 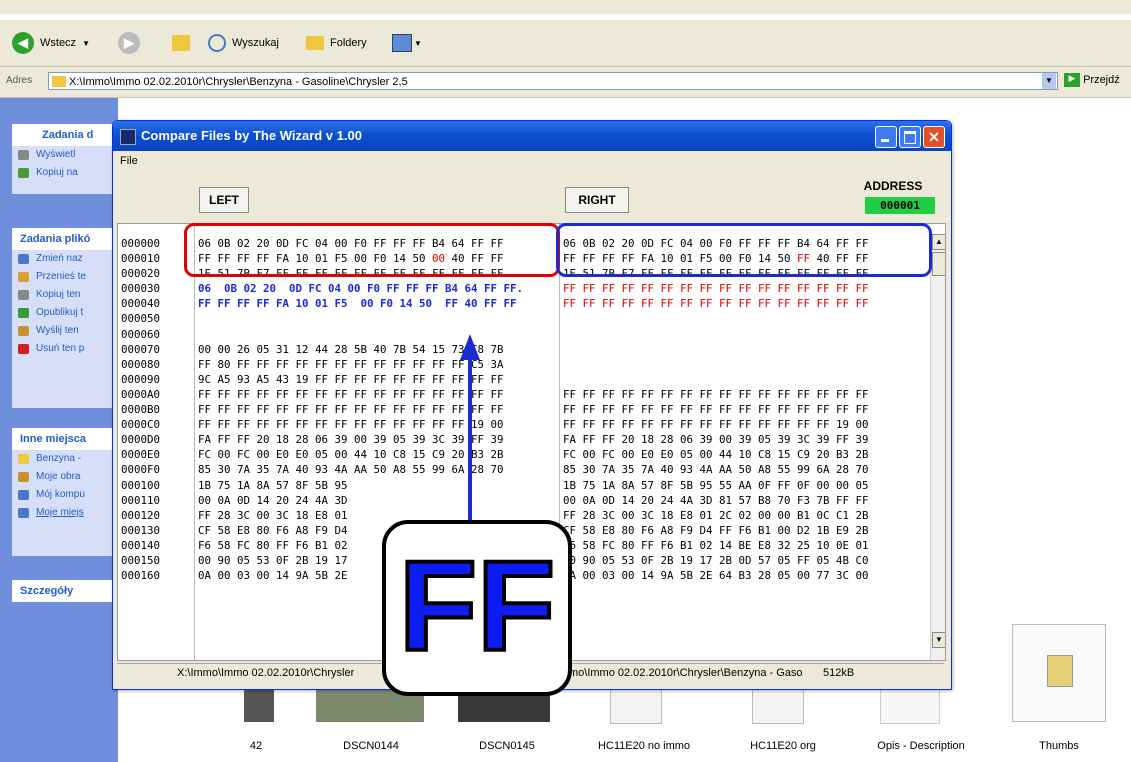 What do you see at coordinates (141, 394) in the screenshot?
I see `offset-cell: 0000A0` at bounding box center [141, 394].